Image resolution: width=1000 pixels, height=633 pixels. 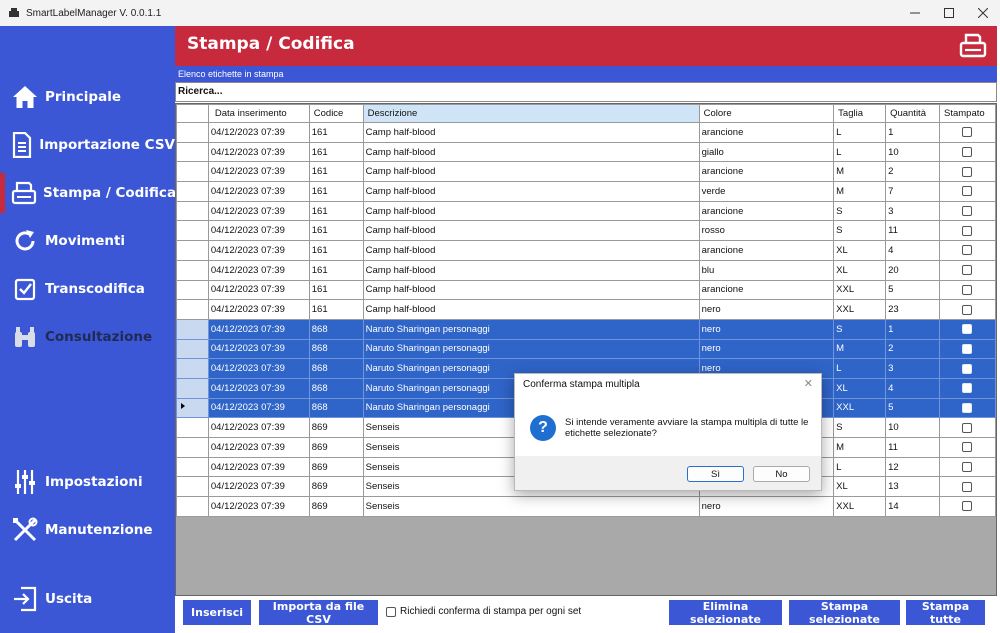 I want to click on cell-quantita: 1, so click(x=912, y=132).